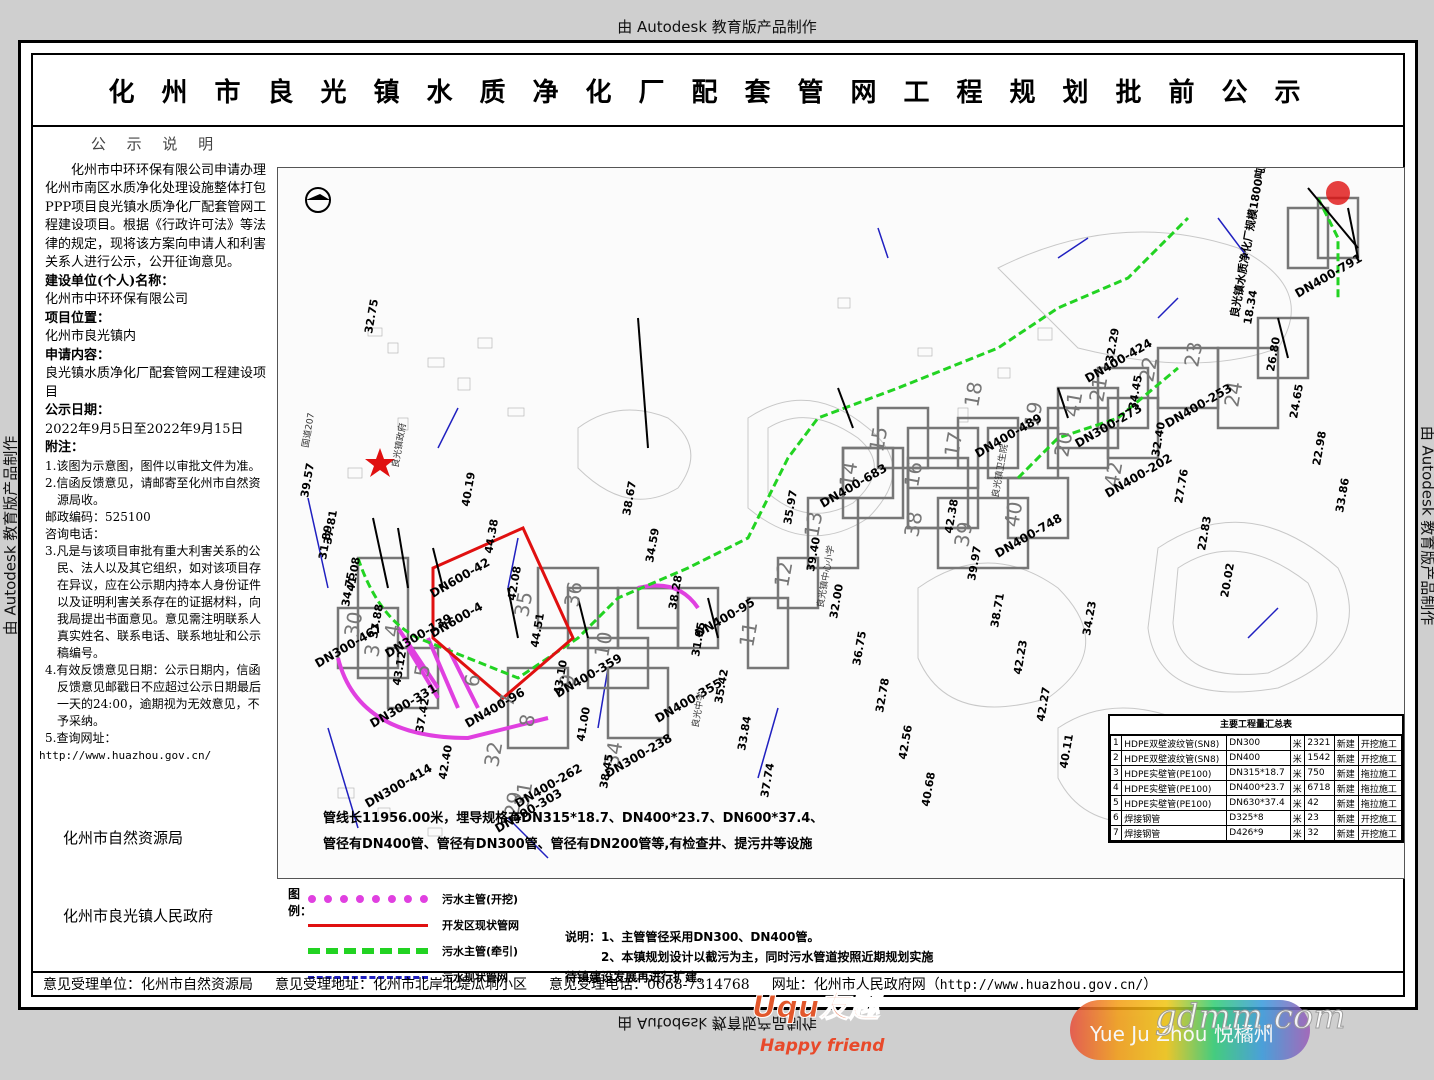  What do you see at coordinates (997, 610) in the screenshot?
I see `elevation-label: 38.71` at bounding box center [997, 610].